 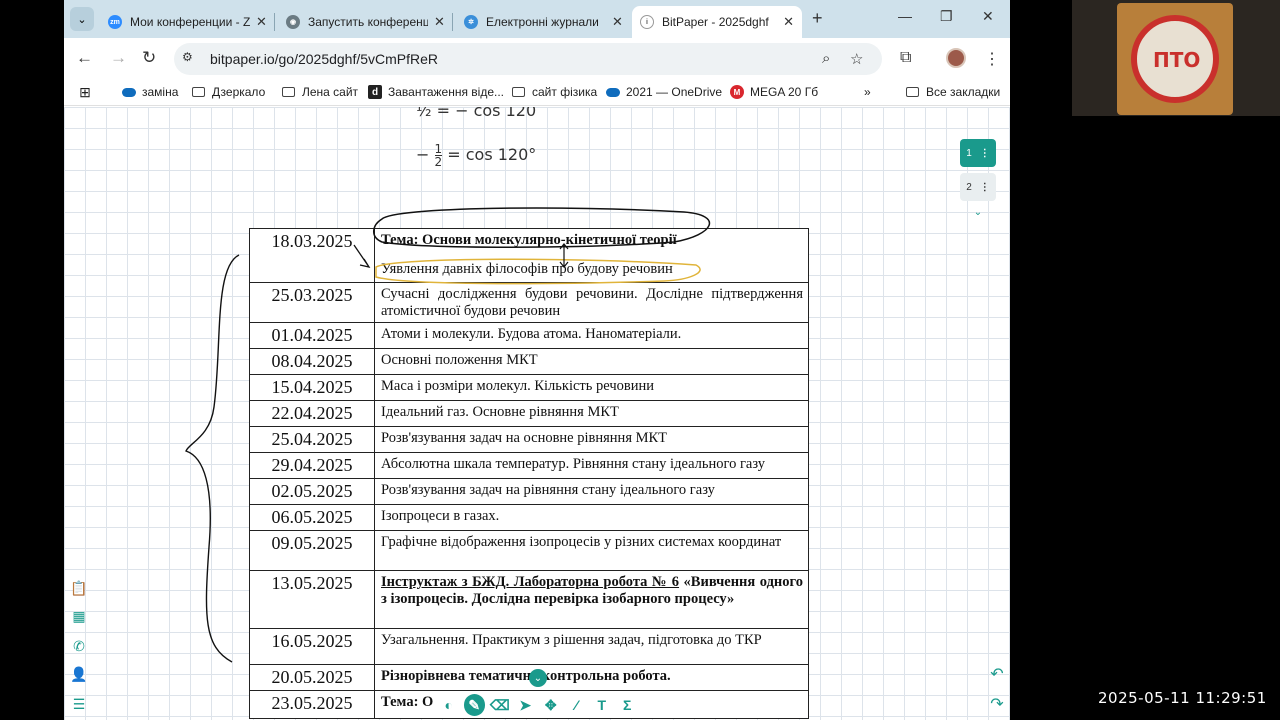 I want to click on laser-icon: ⁄, so click(x=577, y=705).